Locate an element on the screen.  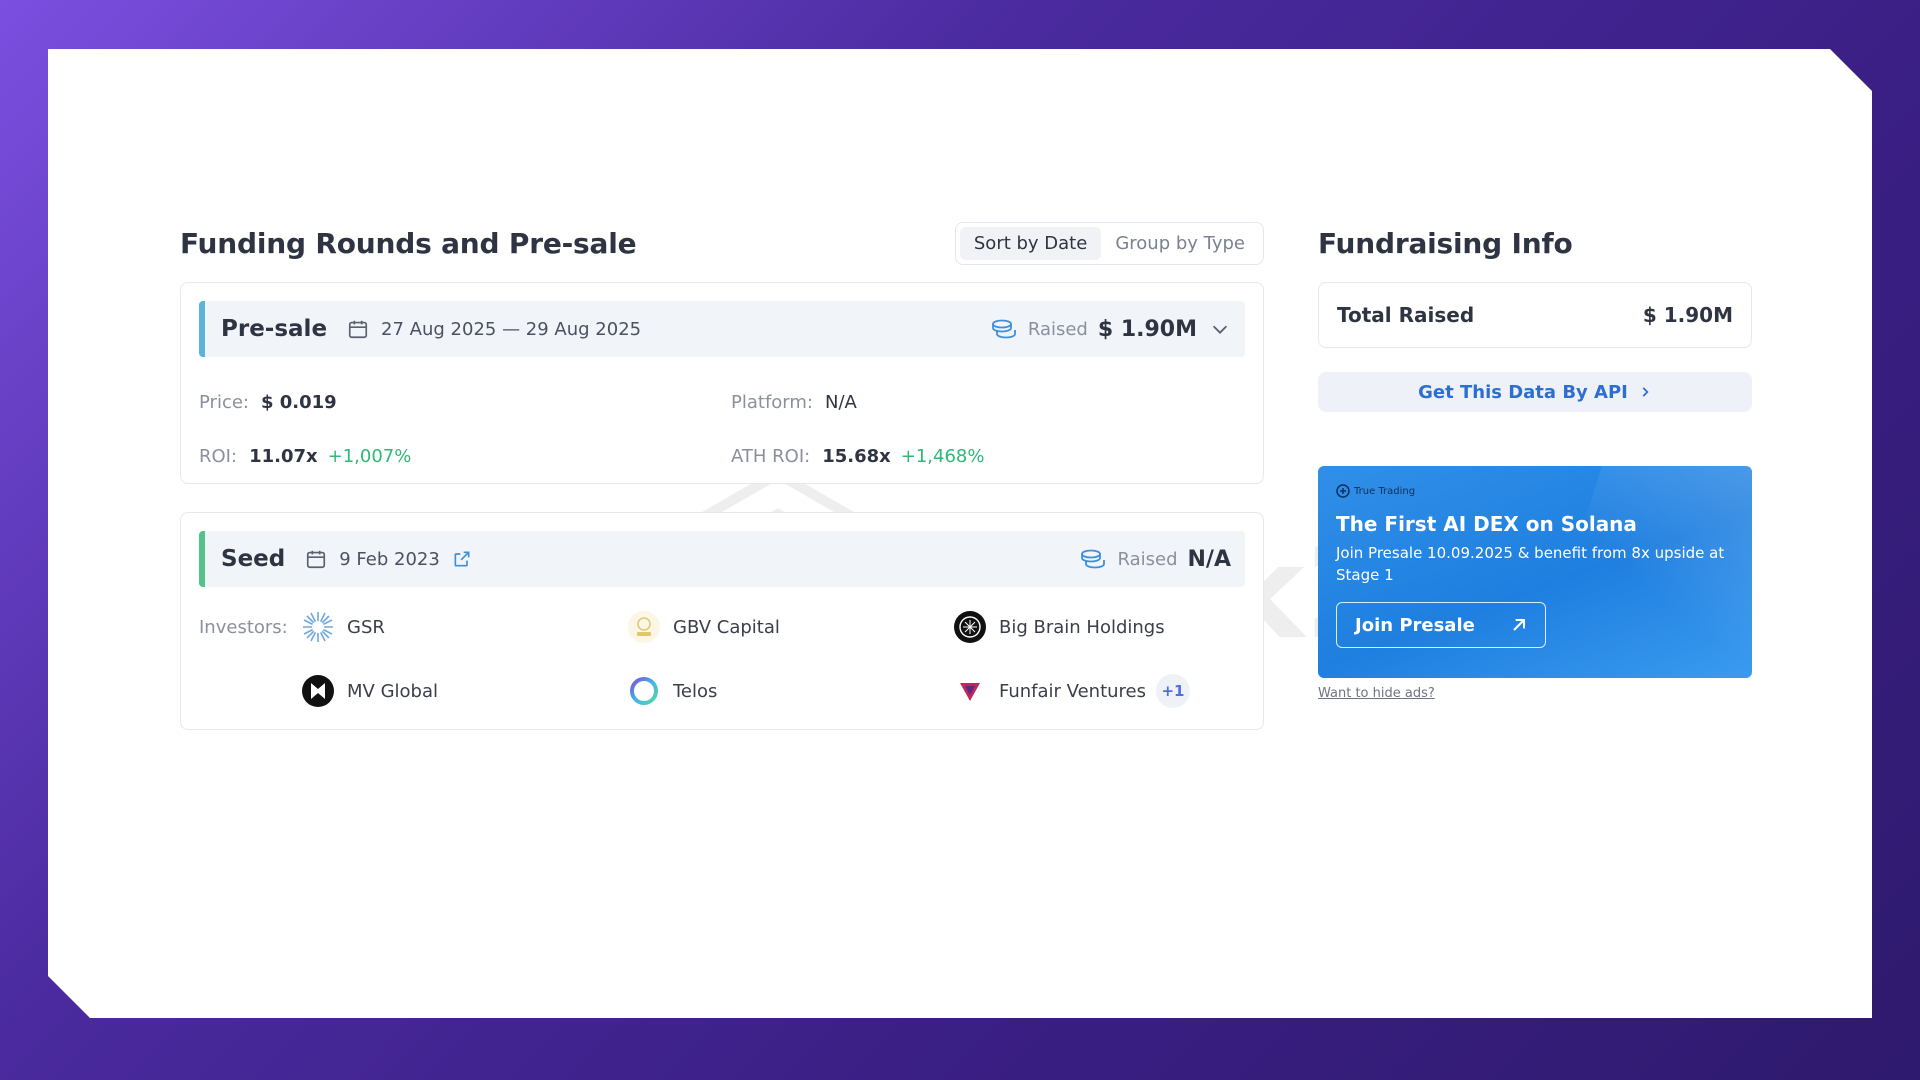
gbv-capital-logo-icon is located at coordinates (644, 627).